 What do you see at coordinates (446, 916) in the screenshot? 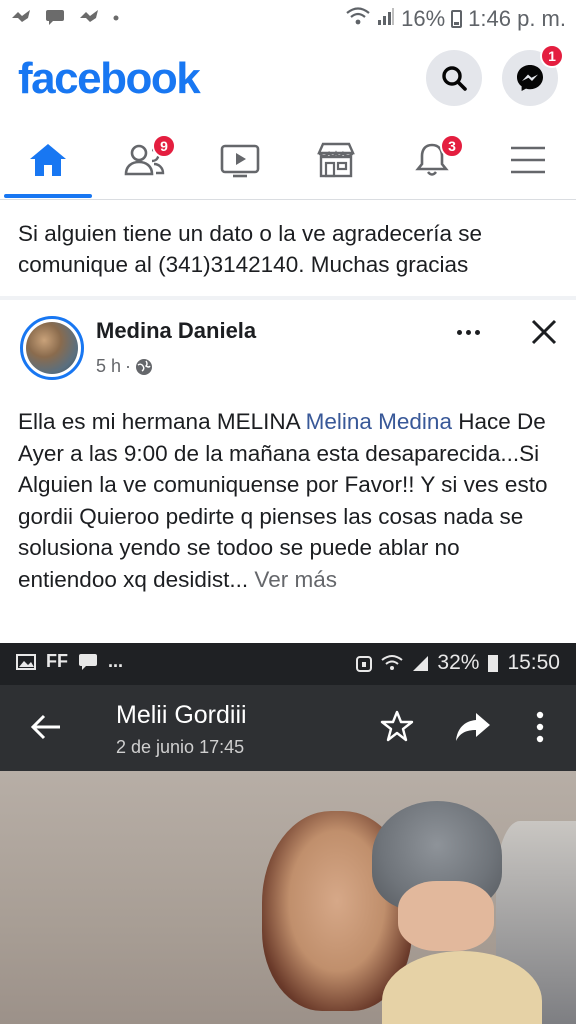
I see `photo-baby-face` at bounding box center [446, 916].